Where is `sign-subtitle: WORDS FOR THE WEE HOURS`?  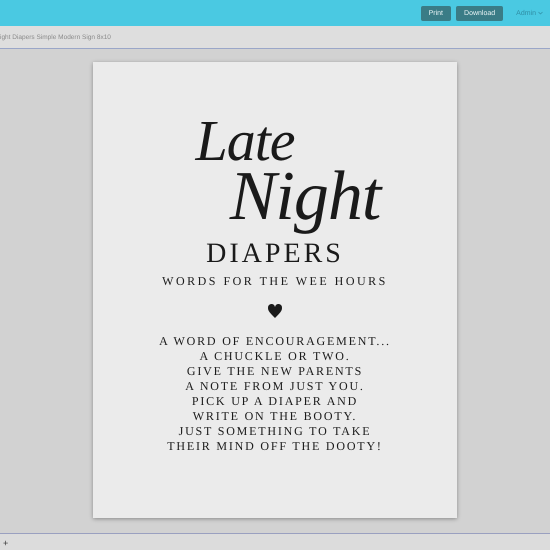 sign-subtitle: WORDS FOR THE WEE HOURS is located at coordinates (275, 281).